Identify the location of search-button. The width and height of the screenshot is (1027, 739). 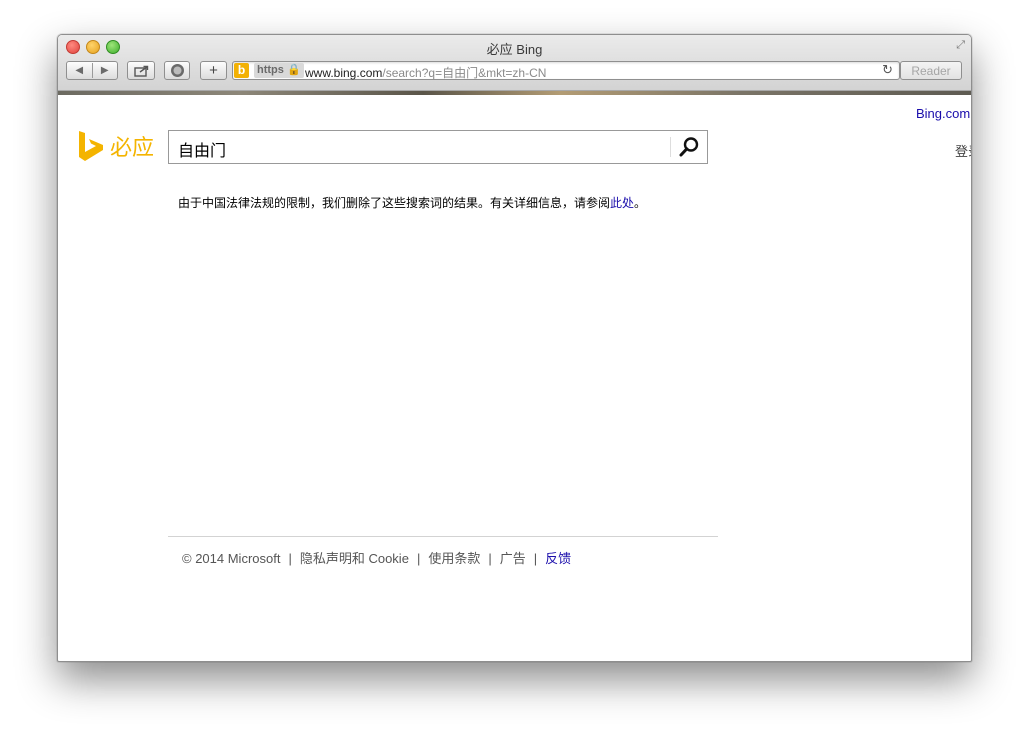
(689, 147).